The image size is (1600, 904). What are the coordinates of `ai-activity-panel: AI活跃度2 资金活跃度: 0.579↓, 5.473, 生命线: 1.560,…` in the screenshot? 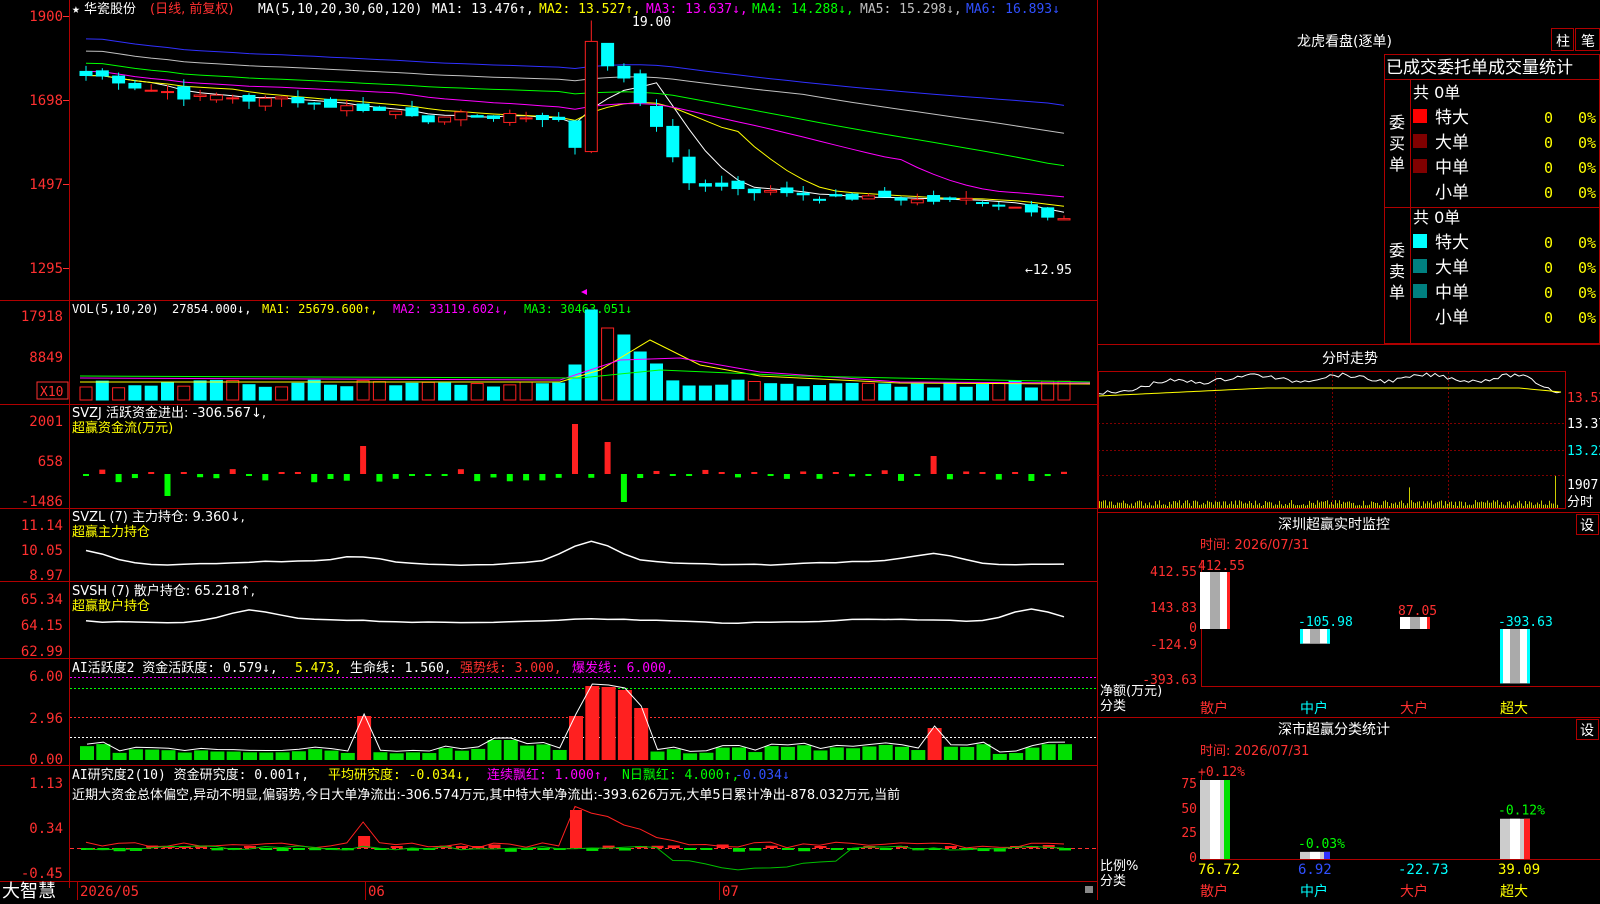 It's located at (563, 714).